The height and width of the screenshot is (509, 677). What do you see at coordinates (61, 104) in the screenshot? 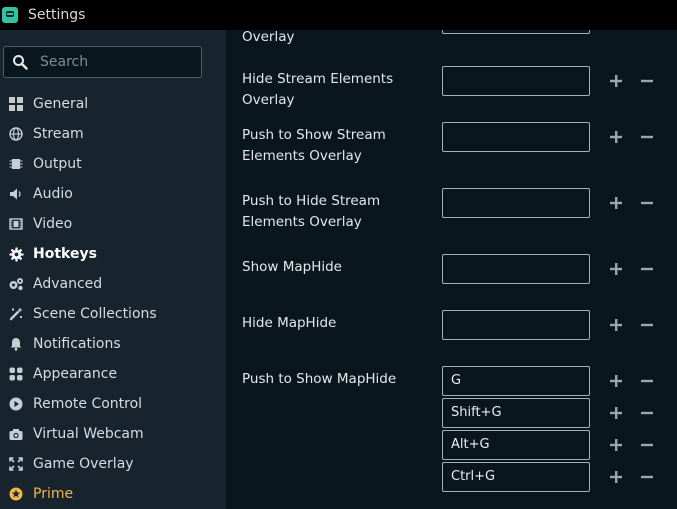
I see `sidebar-item-label: General` at bounding box center [61, 104].